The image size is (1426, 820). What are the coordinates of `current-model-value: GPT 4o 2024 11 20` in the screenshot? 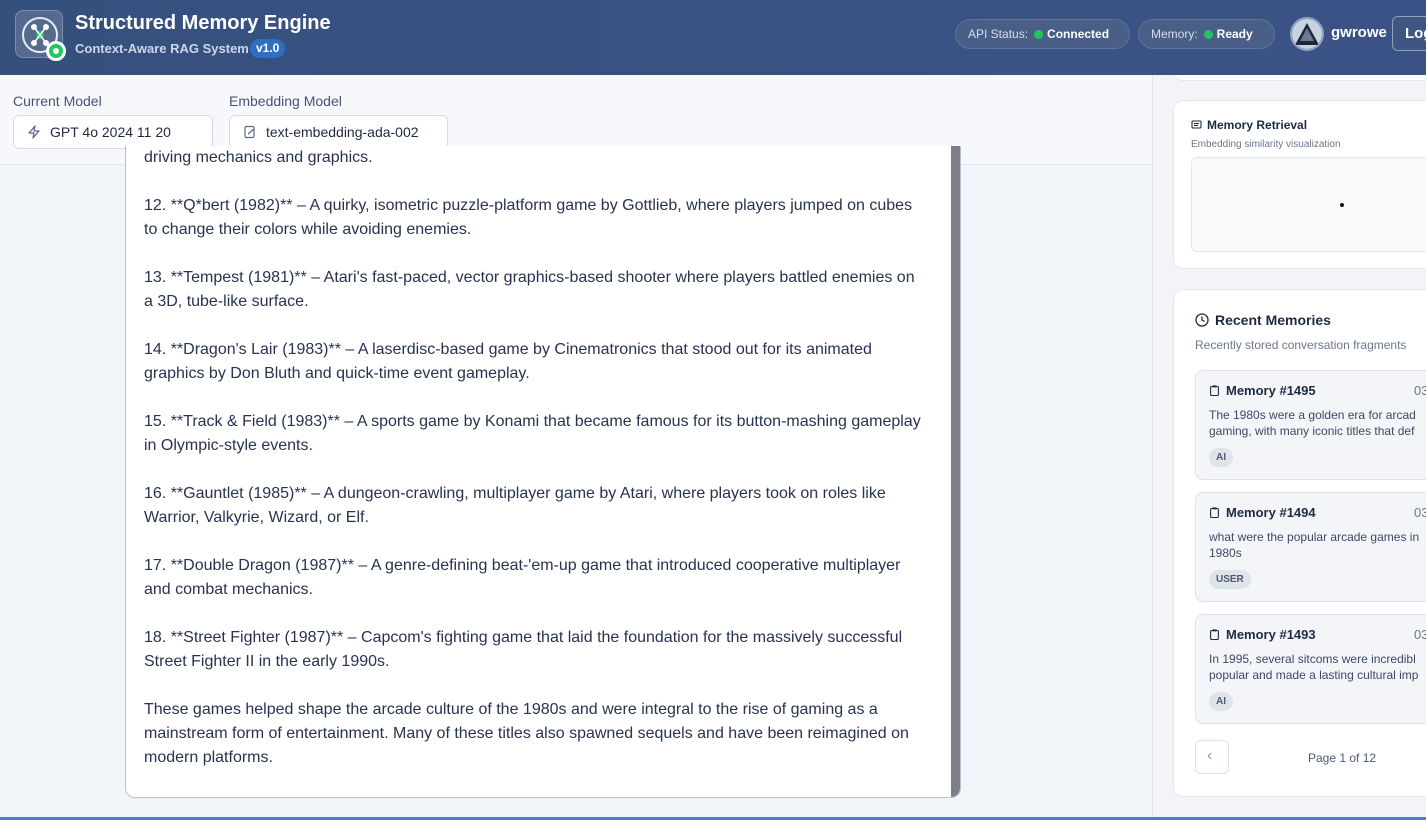 It's located at (110, 132).